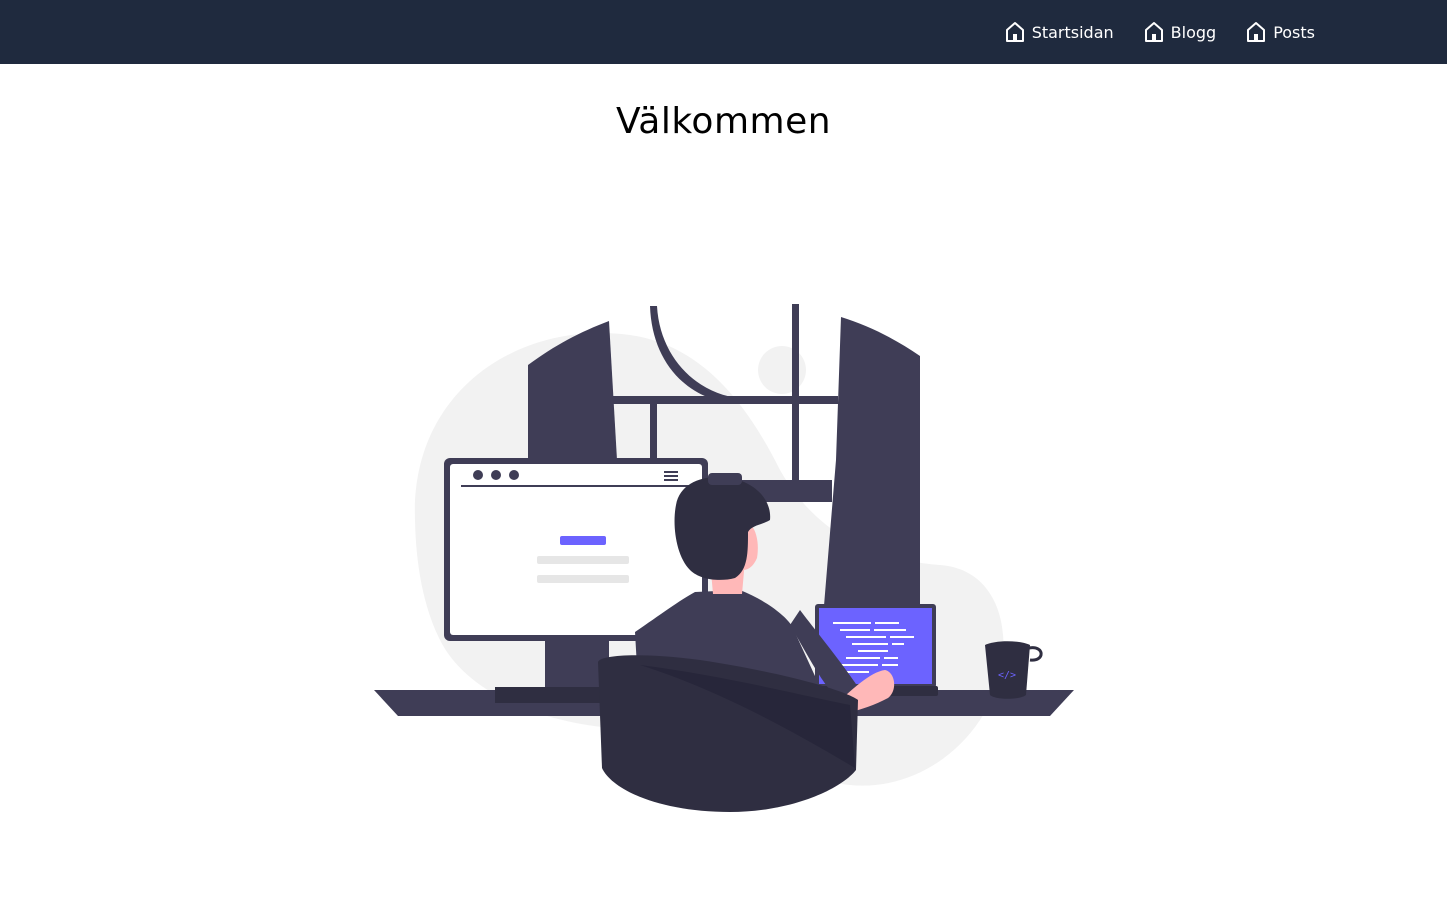 This screenshot has width=1447, height=908. I want to click on code-icon: </>, so click(1007, 675).